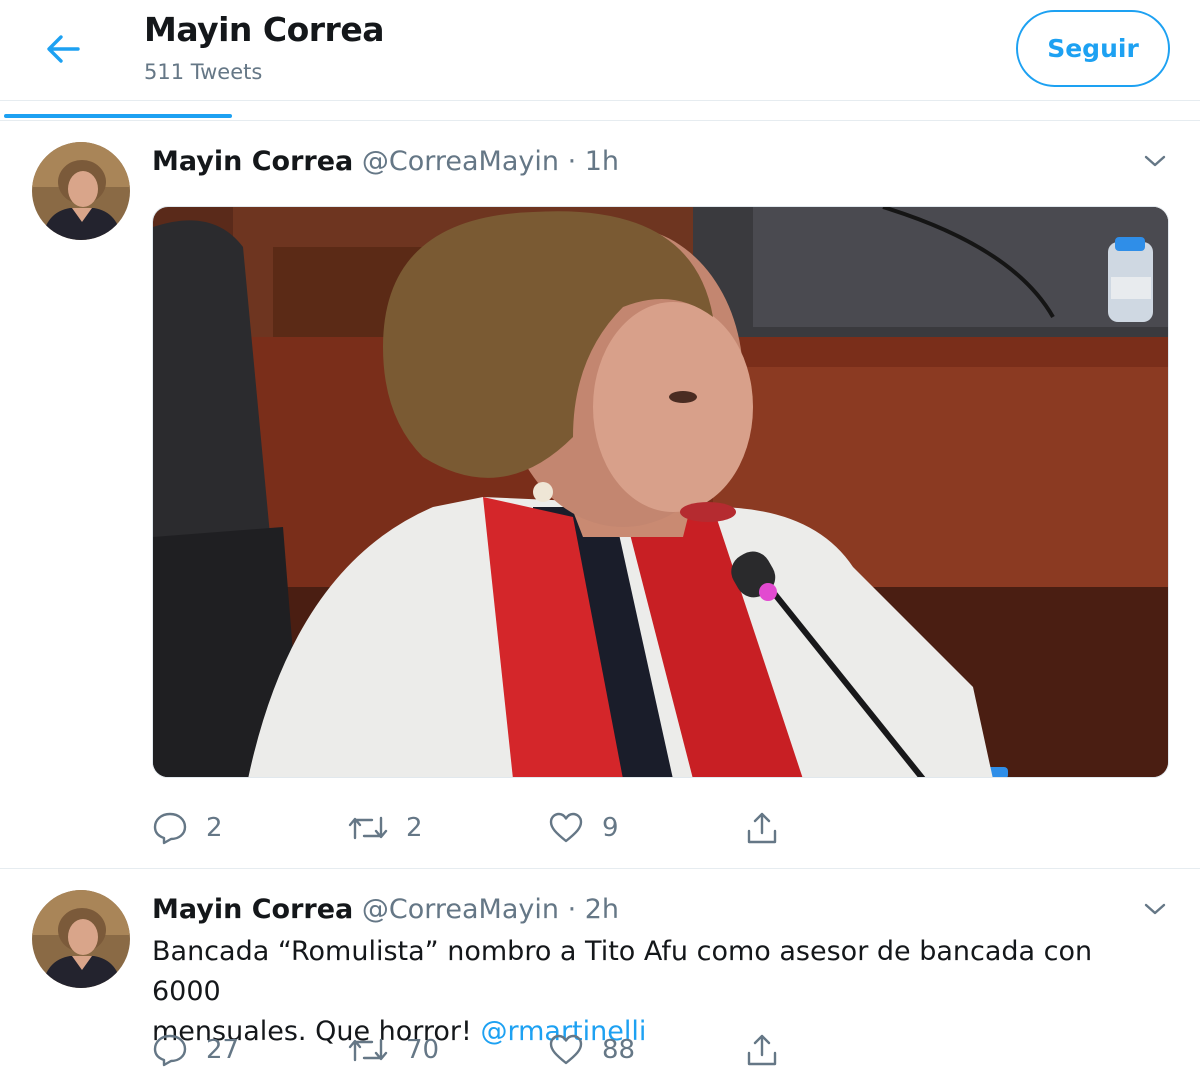 The height and width of the screenshot is (1082, 1200). What do you see at coordinates (214, 828) in the screenshot?
I see `reply-count: 2` at bounding box center [214, 828].